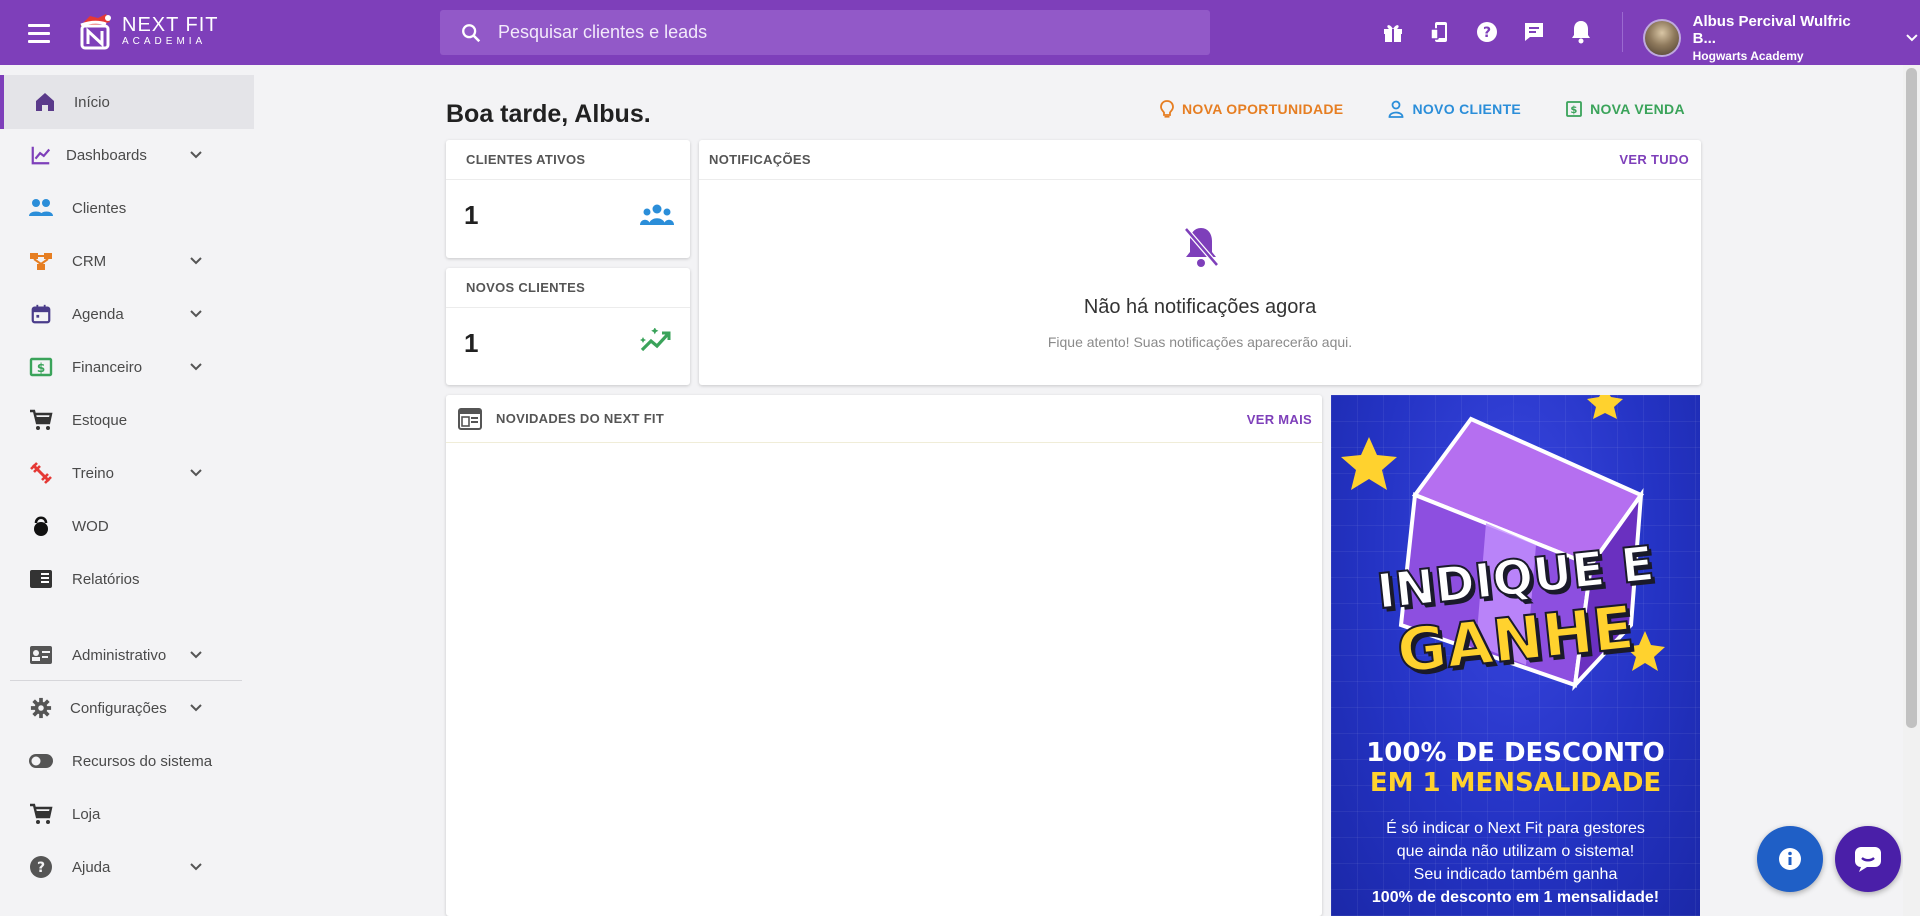 The image size is (1920, 916). I want to click on see-more-news-link: VER MAIS, so click(1279, 419).